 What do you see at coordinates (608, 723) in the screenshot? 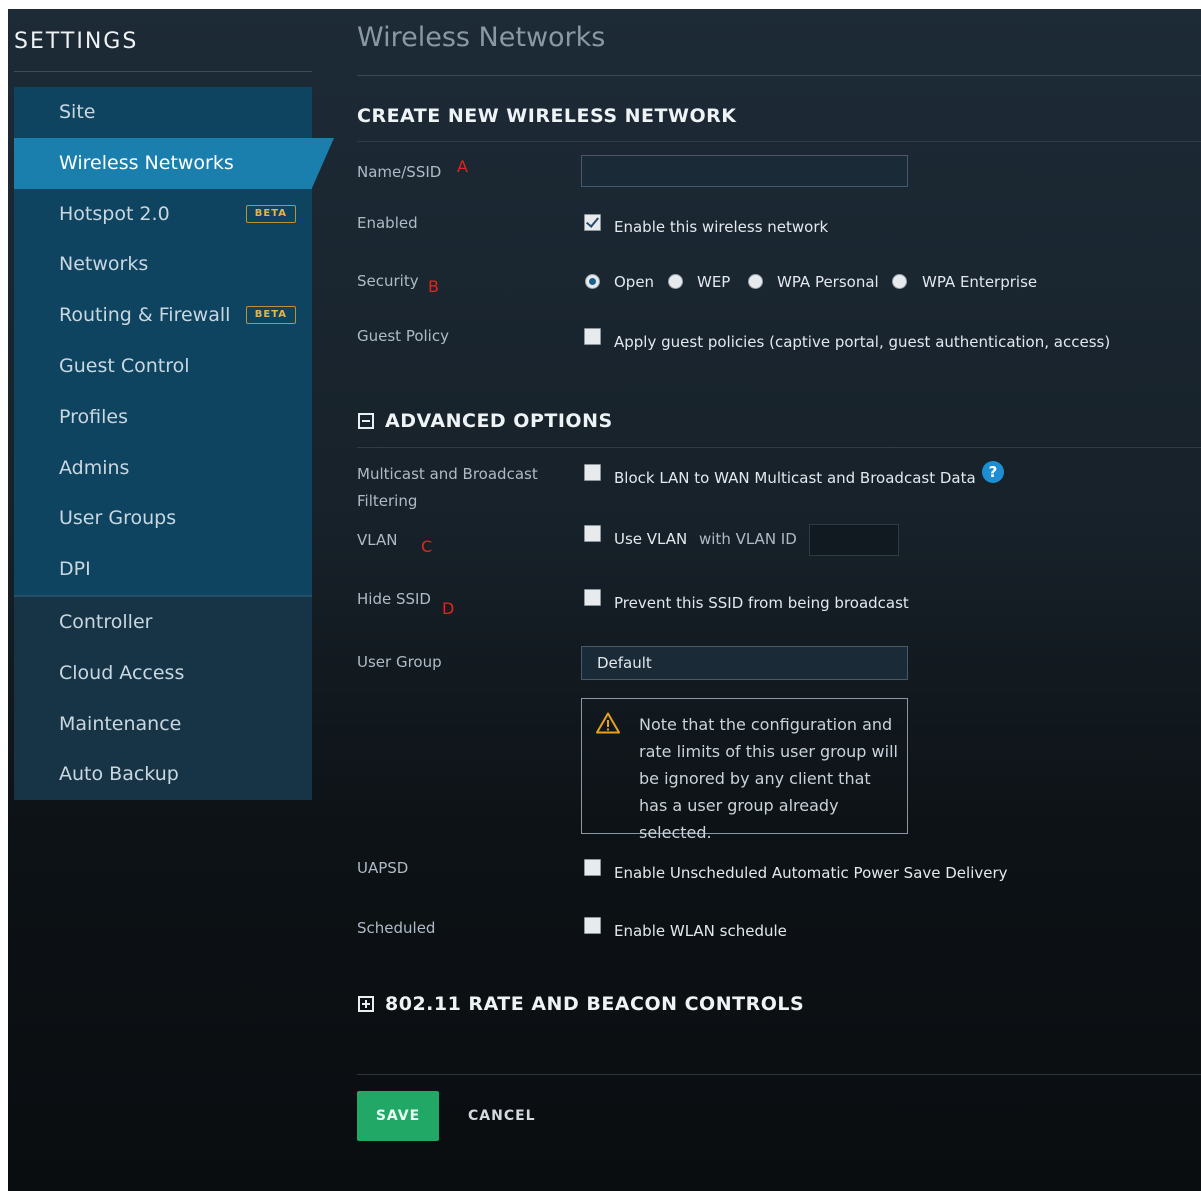
I see `warning-icon` at bounding box center [608, 723].